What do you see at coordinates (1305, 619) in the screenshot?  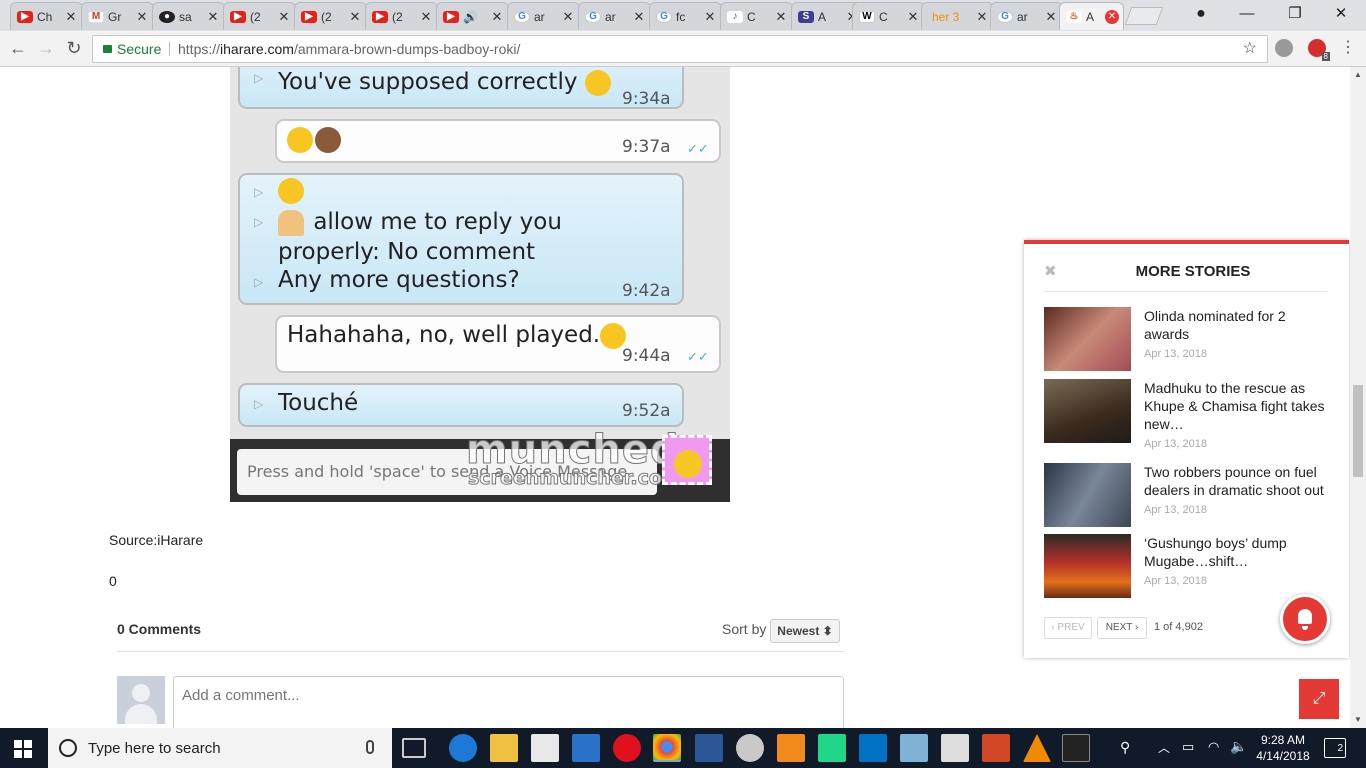 I see `notification-bell-button` at bounding box center [1305, 619].